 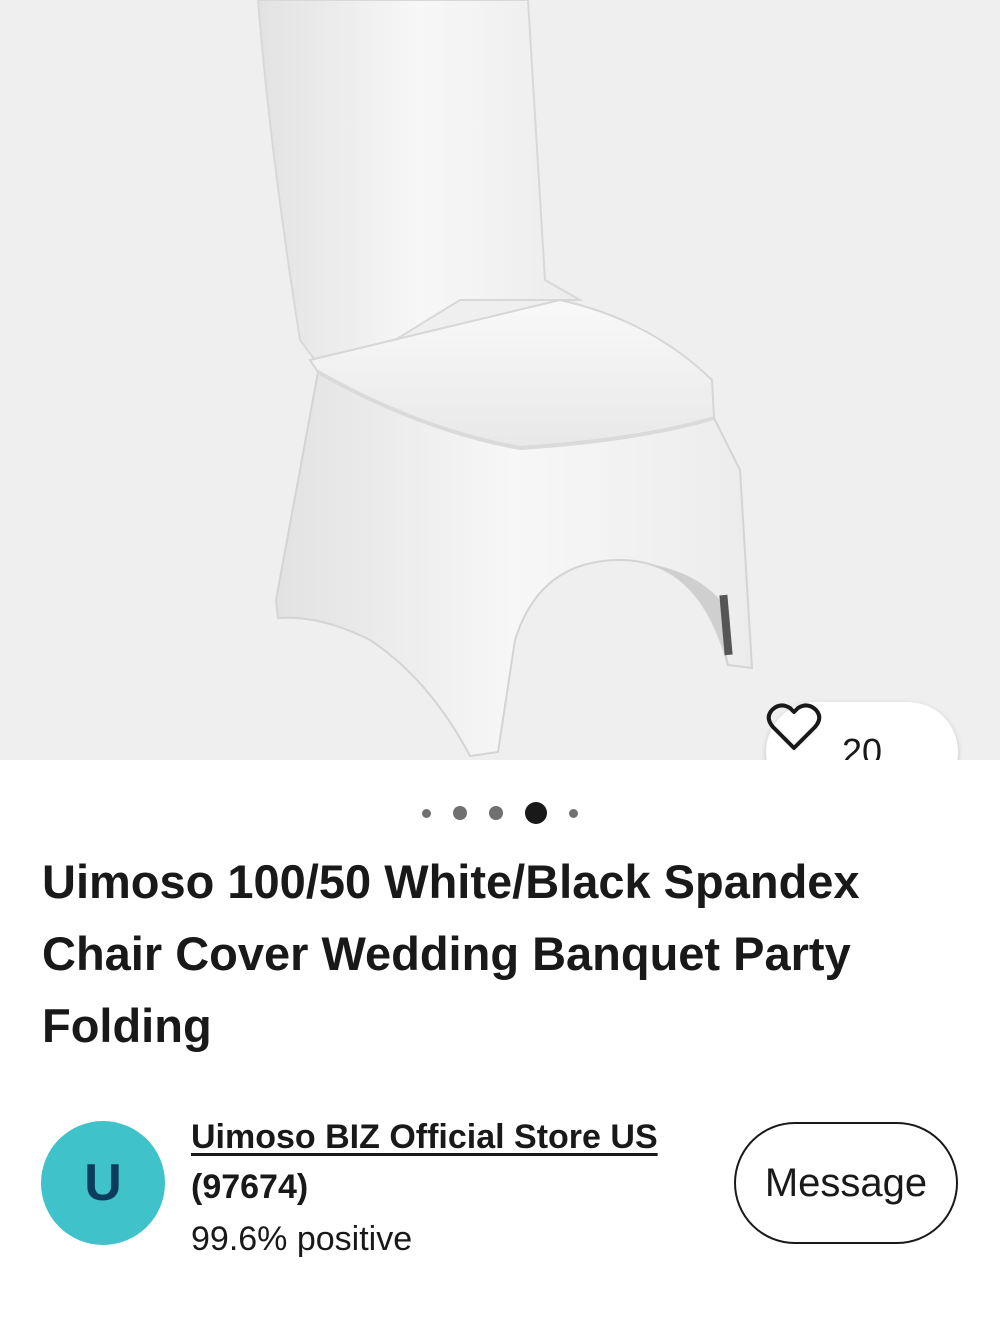 I want to click on watch-button: 20, so click(x=862, y=731).